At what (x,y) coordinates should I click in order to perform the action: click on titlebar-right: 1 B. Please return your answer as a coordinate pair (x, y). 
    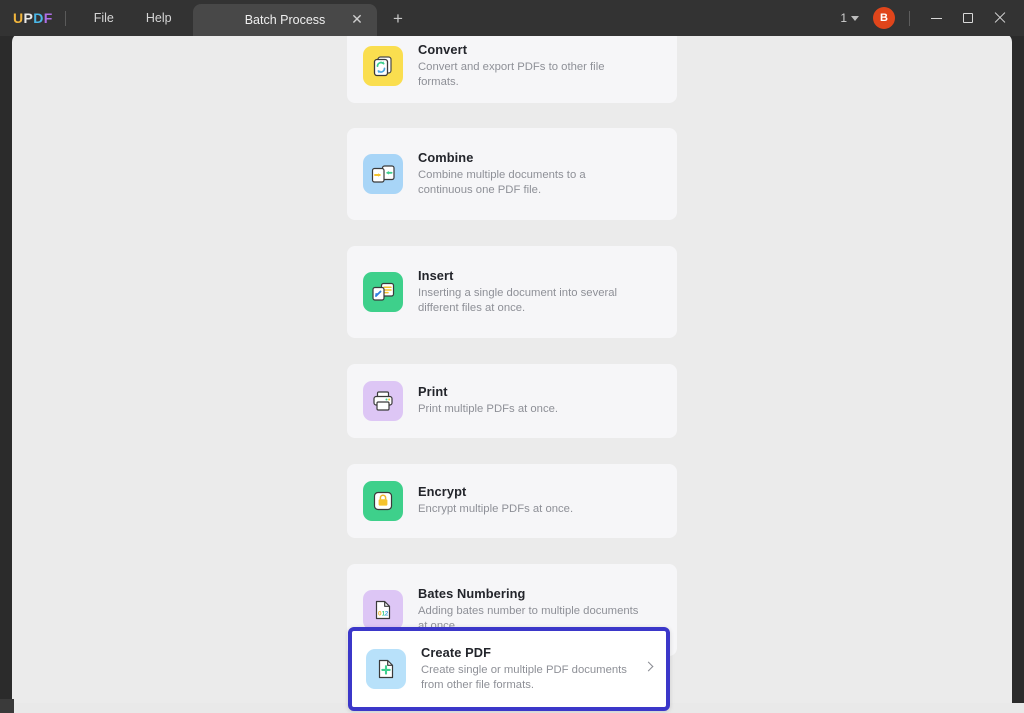
    Looking at the image, I should click on (932, 18).